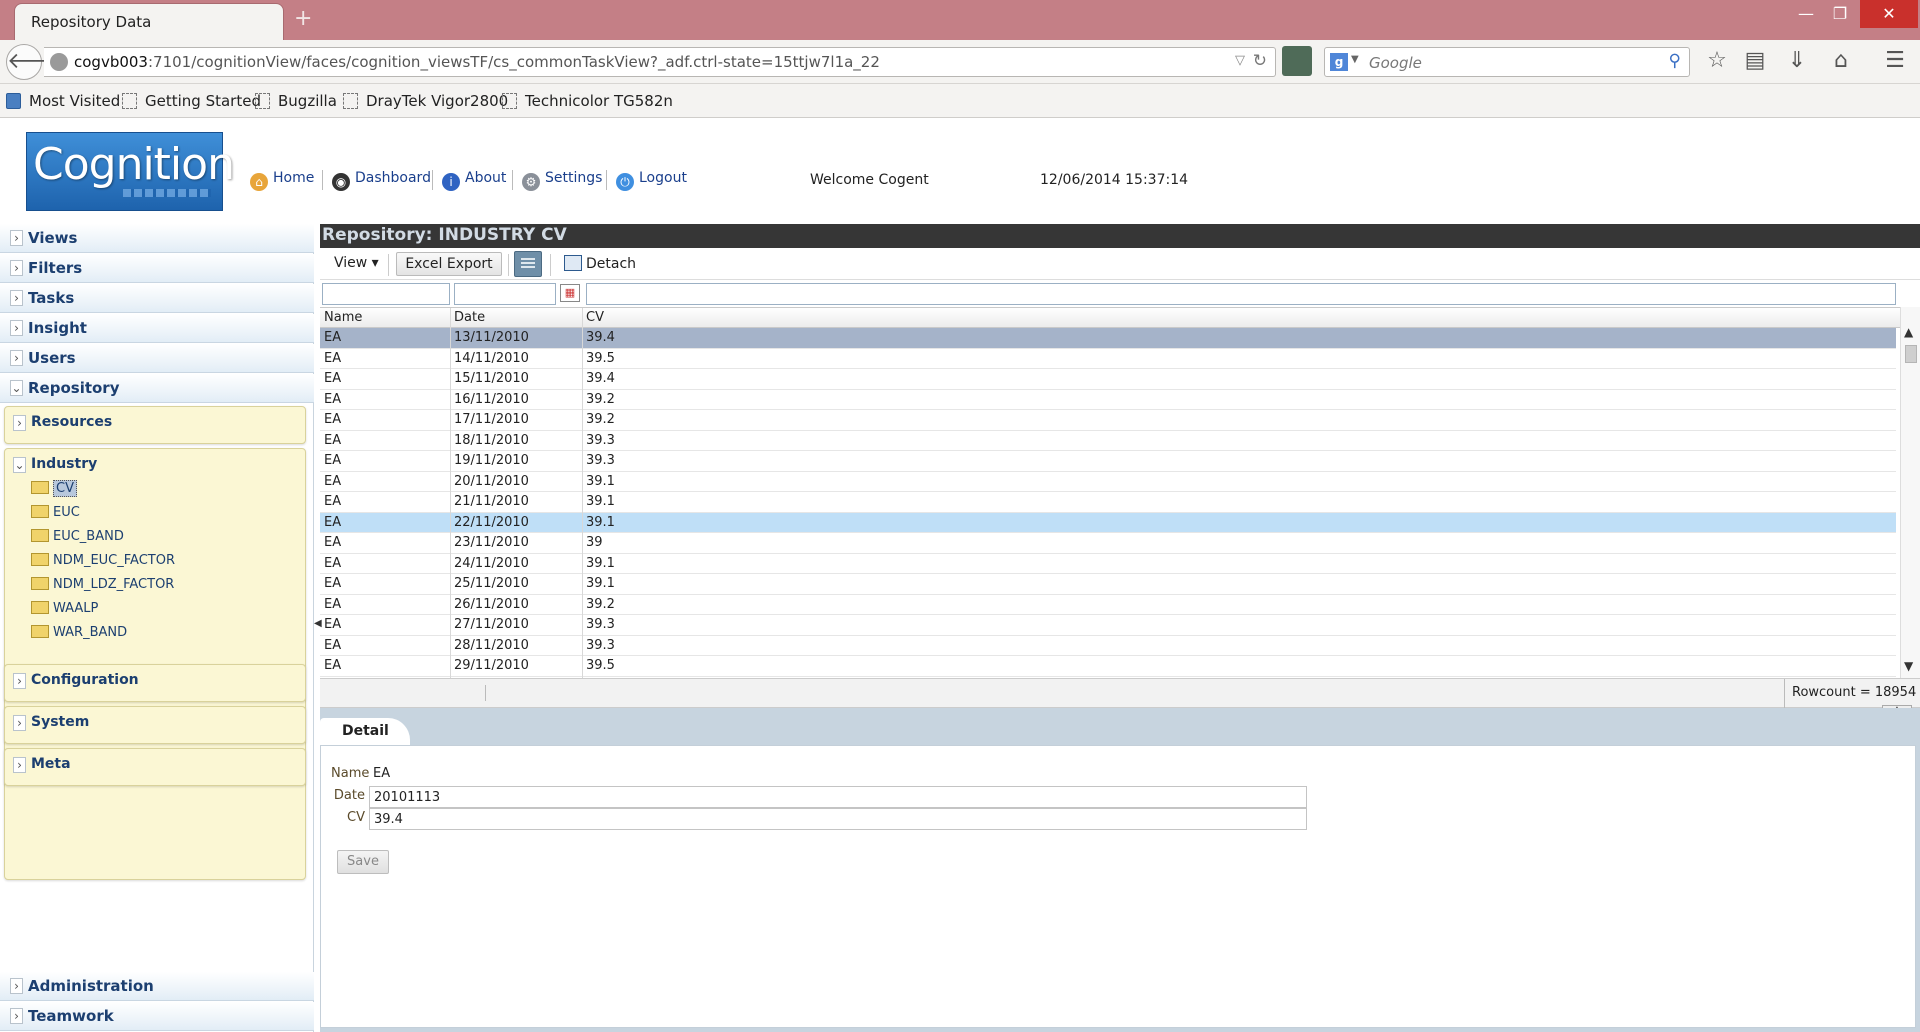 The image size is (1920, 1032). I want to click on excel-export-button: Excel Export, so click(449, 264).